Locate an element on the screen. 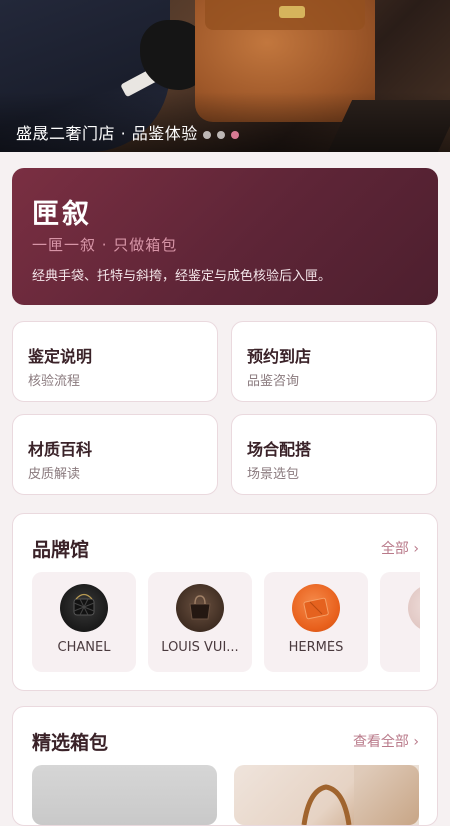  quick-link-title: 预约到店 is located at coordinates (279, 356).